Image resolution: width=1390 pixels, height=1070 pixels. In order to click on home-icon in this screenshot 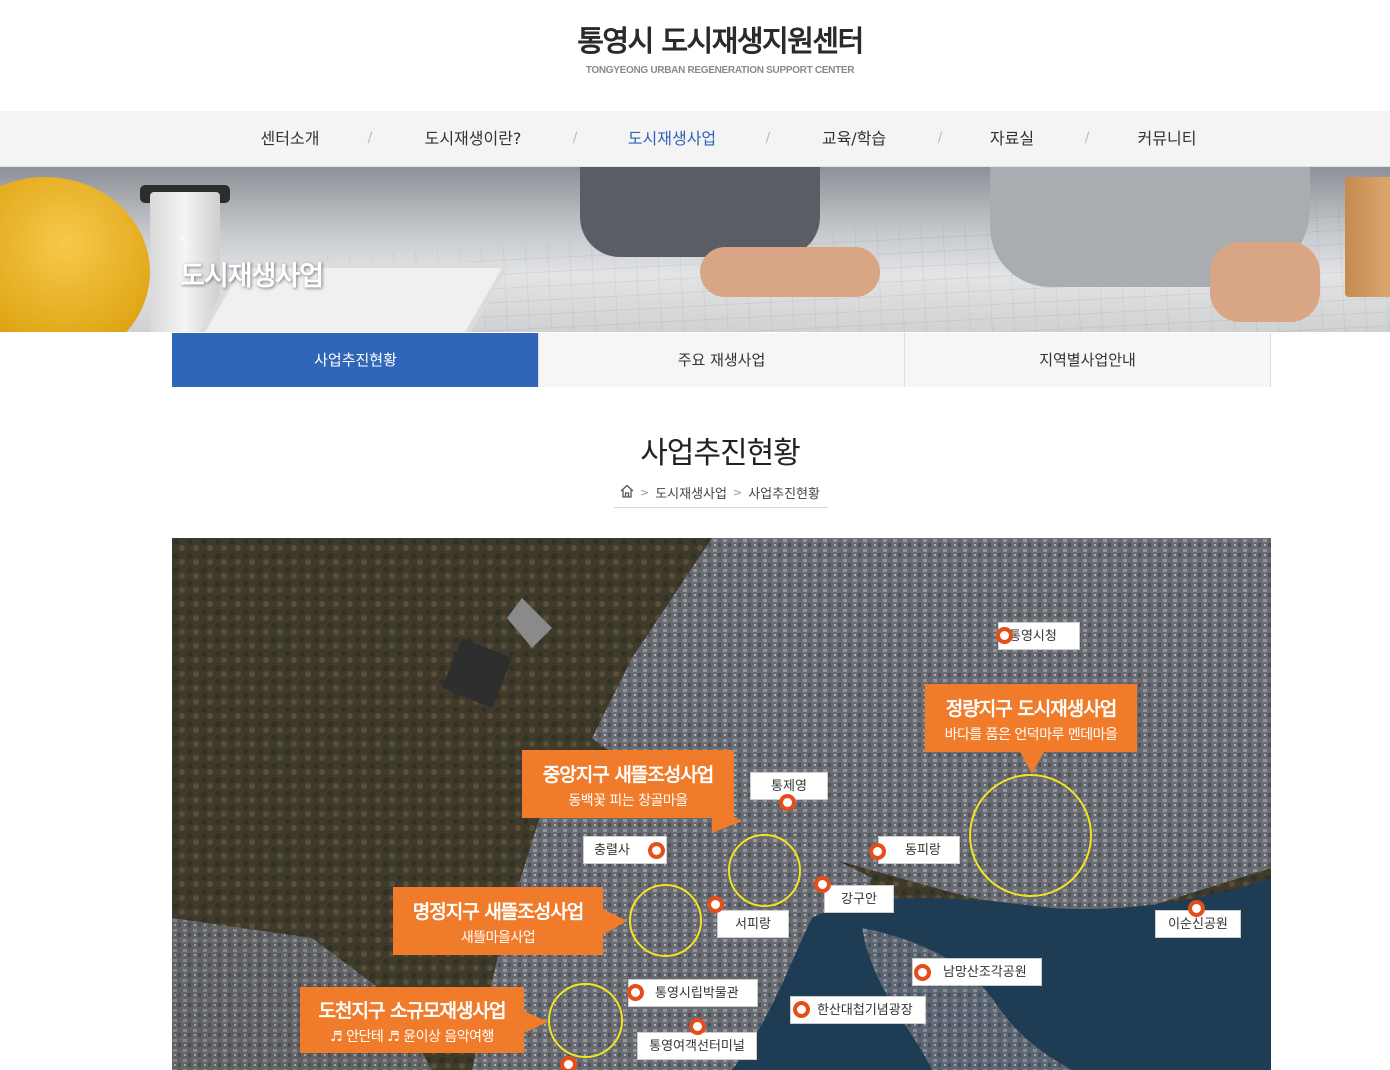, I will do `click(627, 493)`.